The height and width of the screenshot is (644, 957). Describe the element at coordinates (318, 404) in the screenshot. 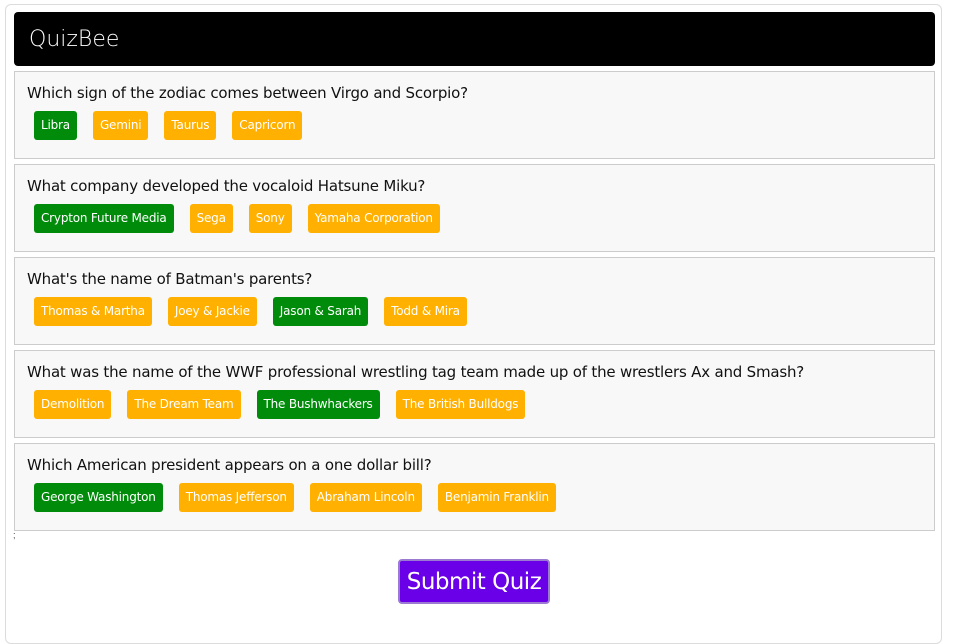

I see `answer-button: The Bushwhackers` at that location.